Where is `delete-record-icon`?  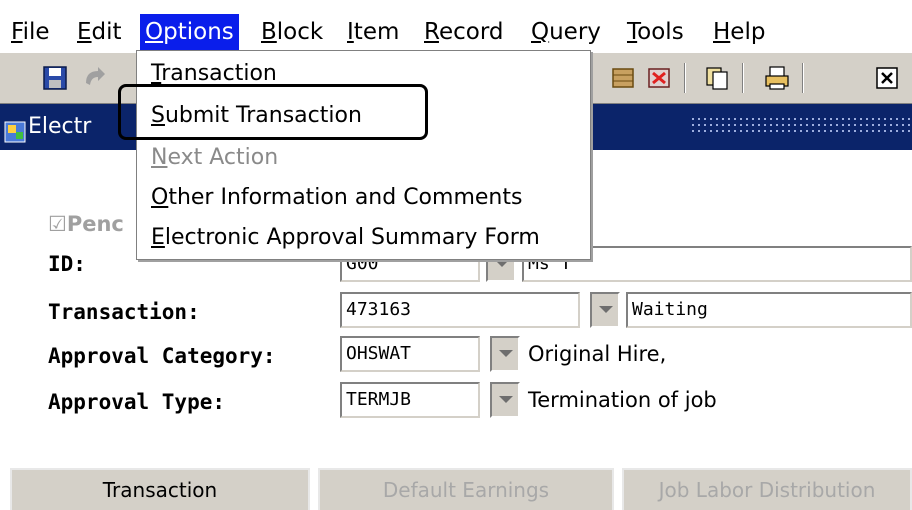
delete-record-icon is located at coordinates (659, 78).